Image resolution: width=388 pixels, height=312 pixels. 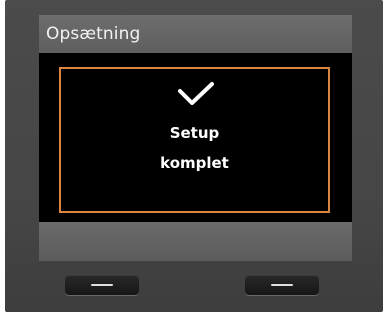 I want to click on status-message-line-2: komplet, so click(x=194, y=163).